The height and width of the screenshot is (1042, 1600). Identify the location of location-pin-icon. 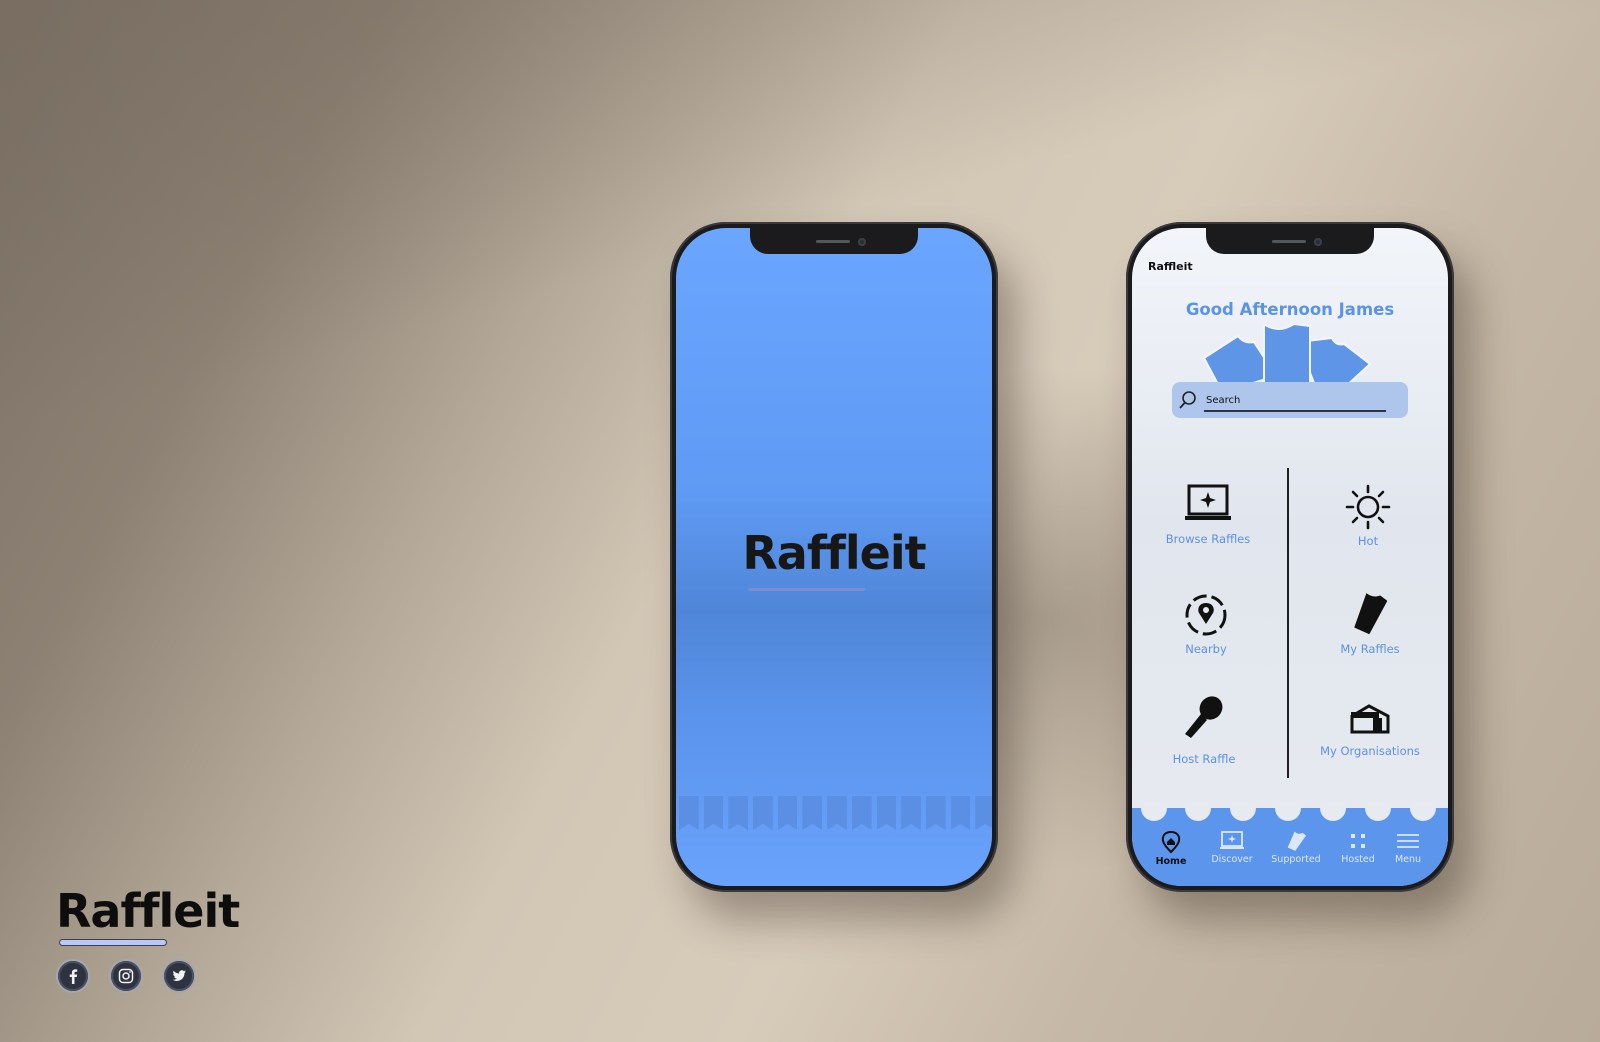
(1206, 615).